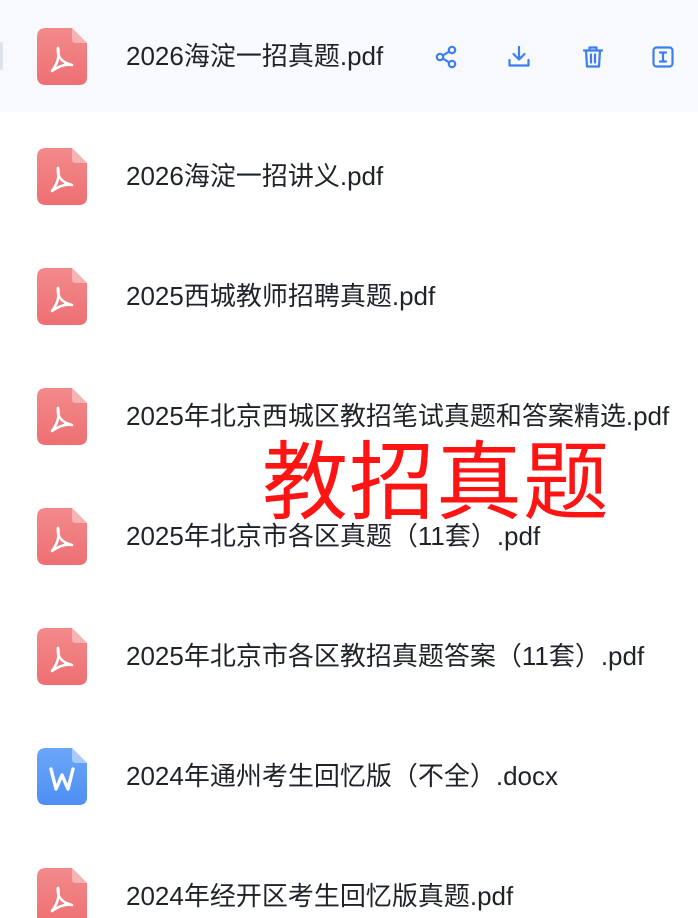  Describe the element at coordinates (342, 776) in the screenshot. I see `file-name: 2024年通州考生回忆版（不全）.docx` at that location.